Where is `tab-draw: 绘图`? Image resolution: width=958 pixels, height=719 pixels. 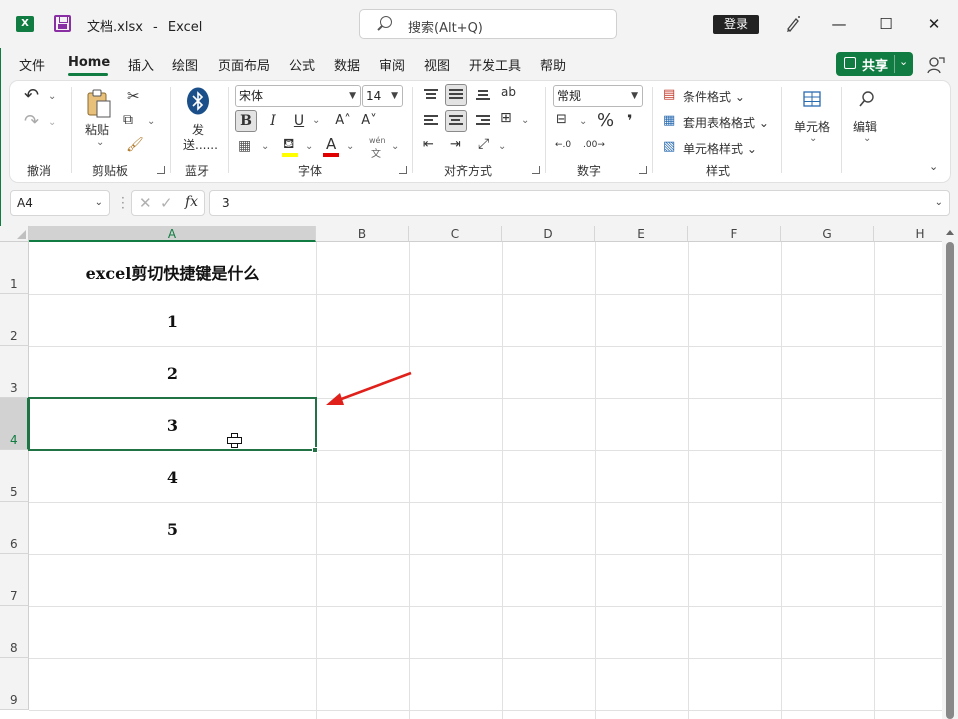
tab-draw: 绘图 is located at coordinates (185, 64).